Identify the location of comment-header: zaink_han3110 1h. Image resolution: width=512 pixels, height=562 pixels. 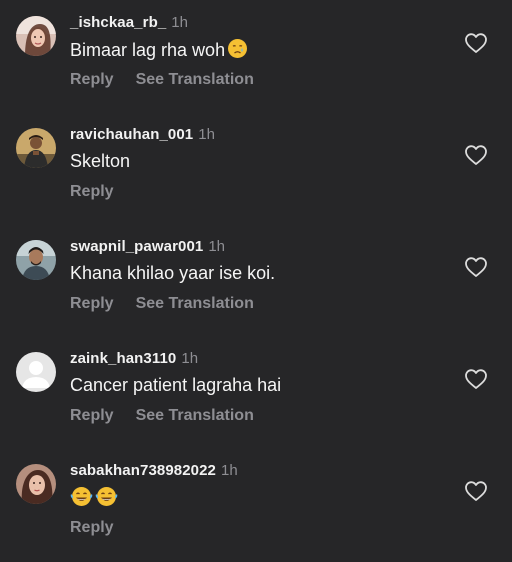
(134, 359).